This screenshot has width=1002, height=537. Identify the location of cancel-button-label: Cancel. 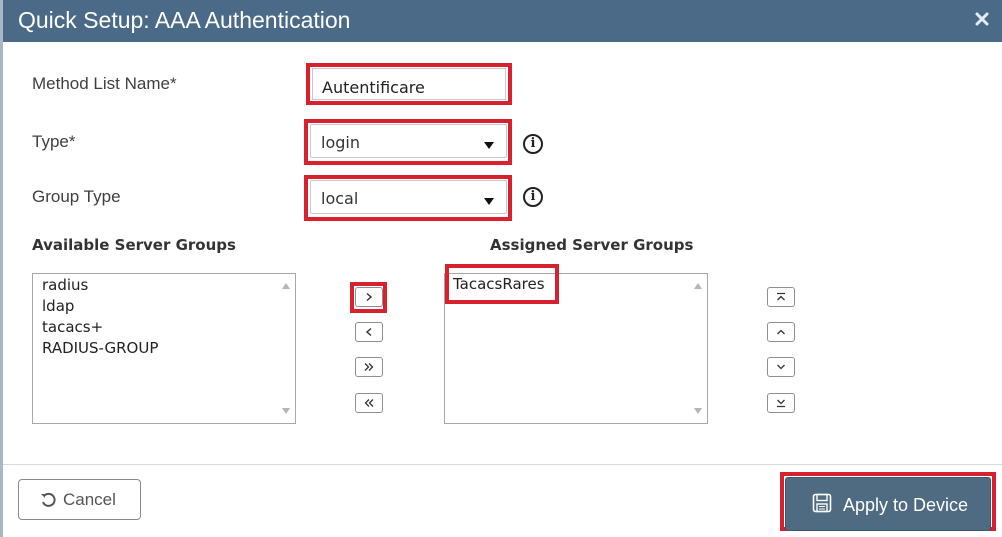
(89, 499).